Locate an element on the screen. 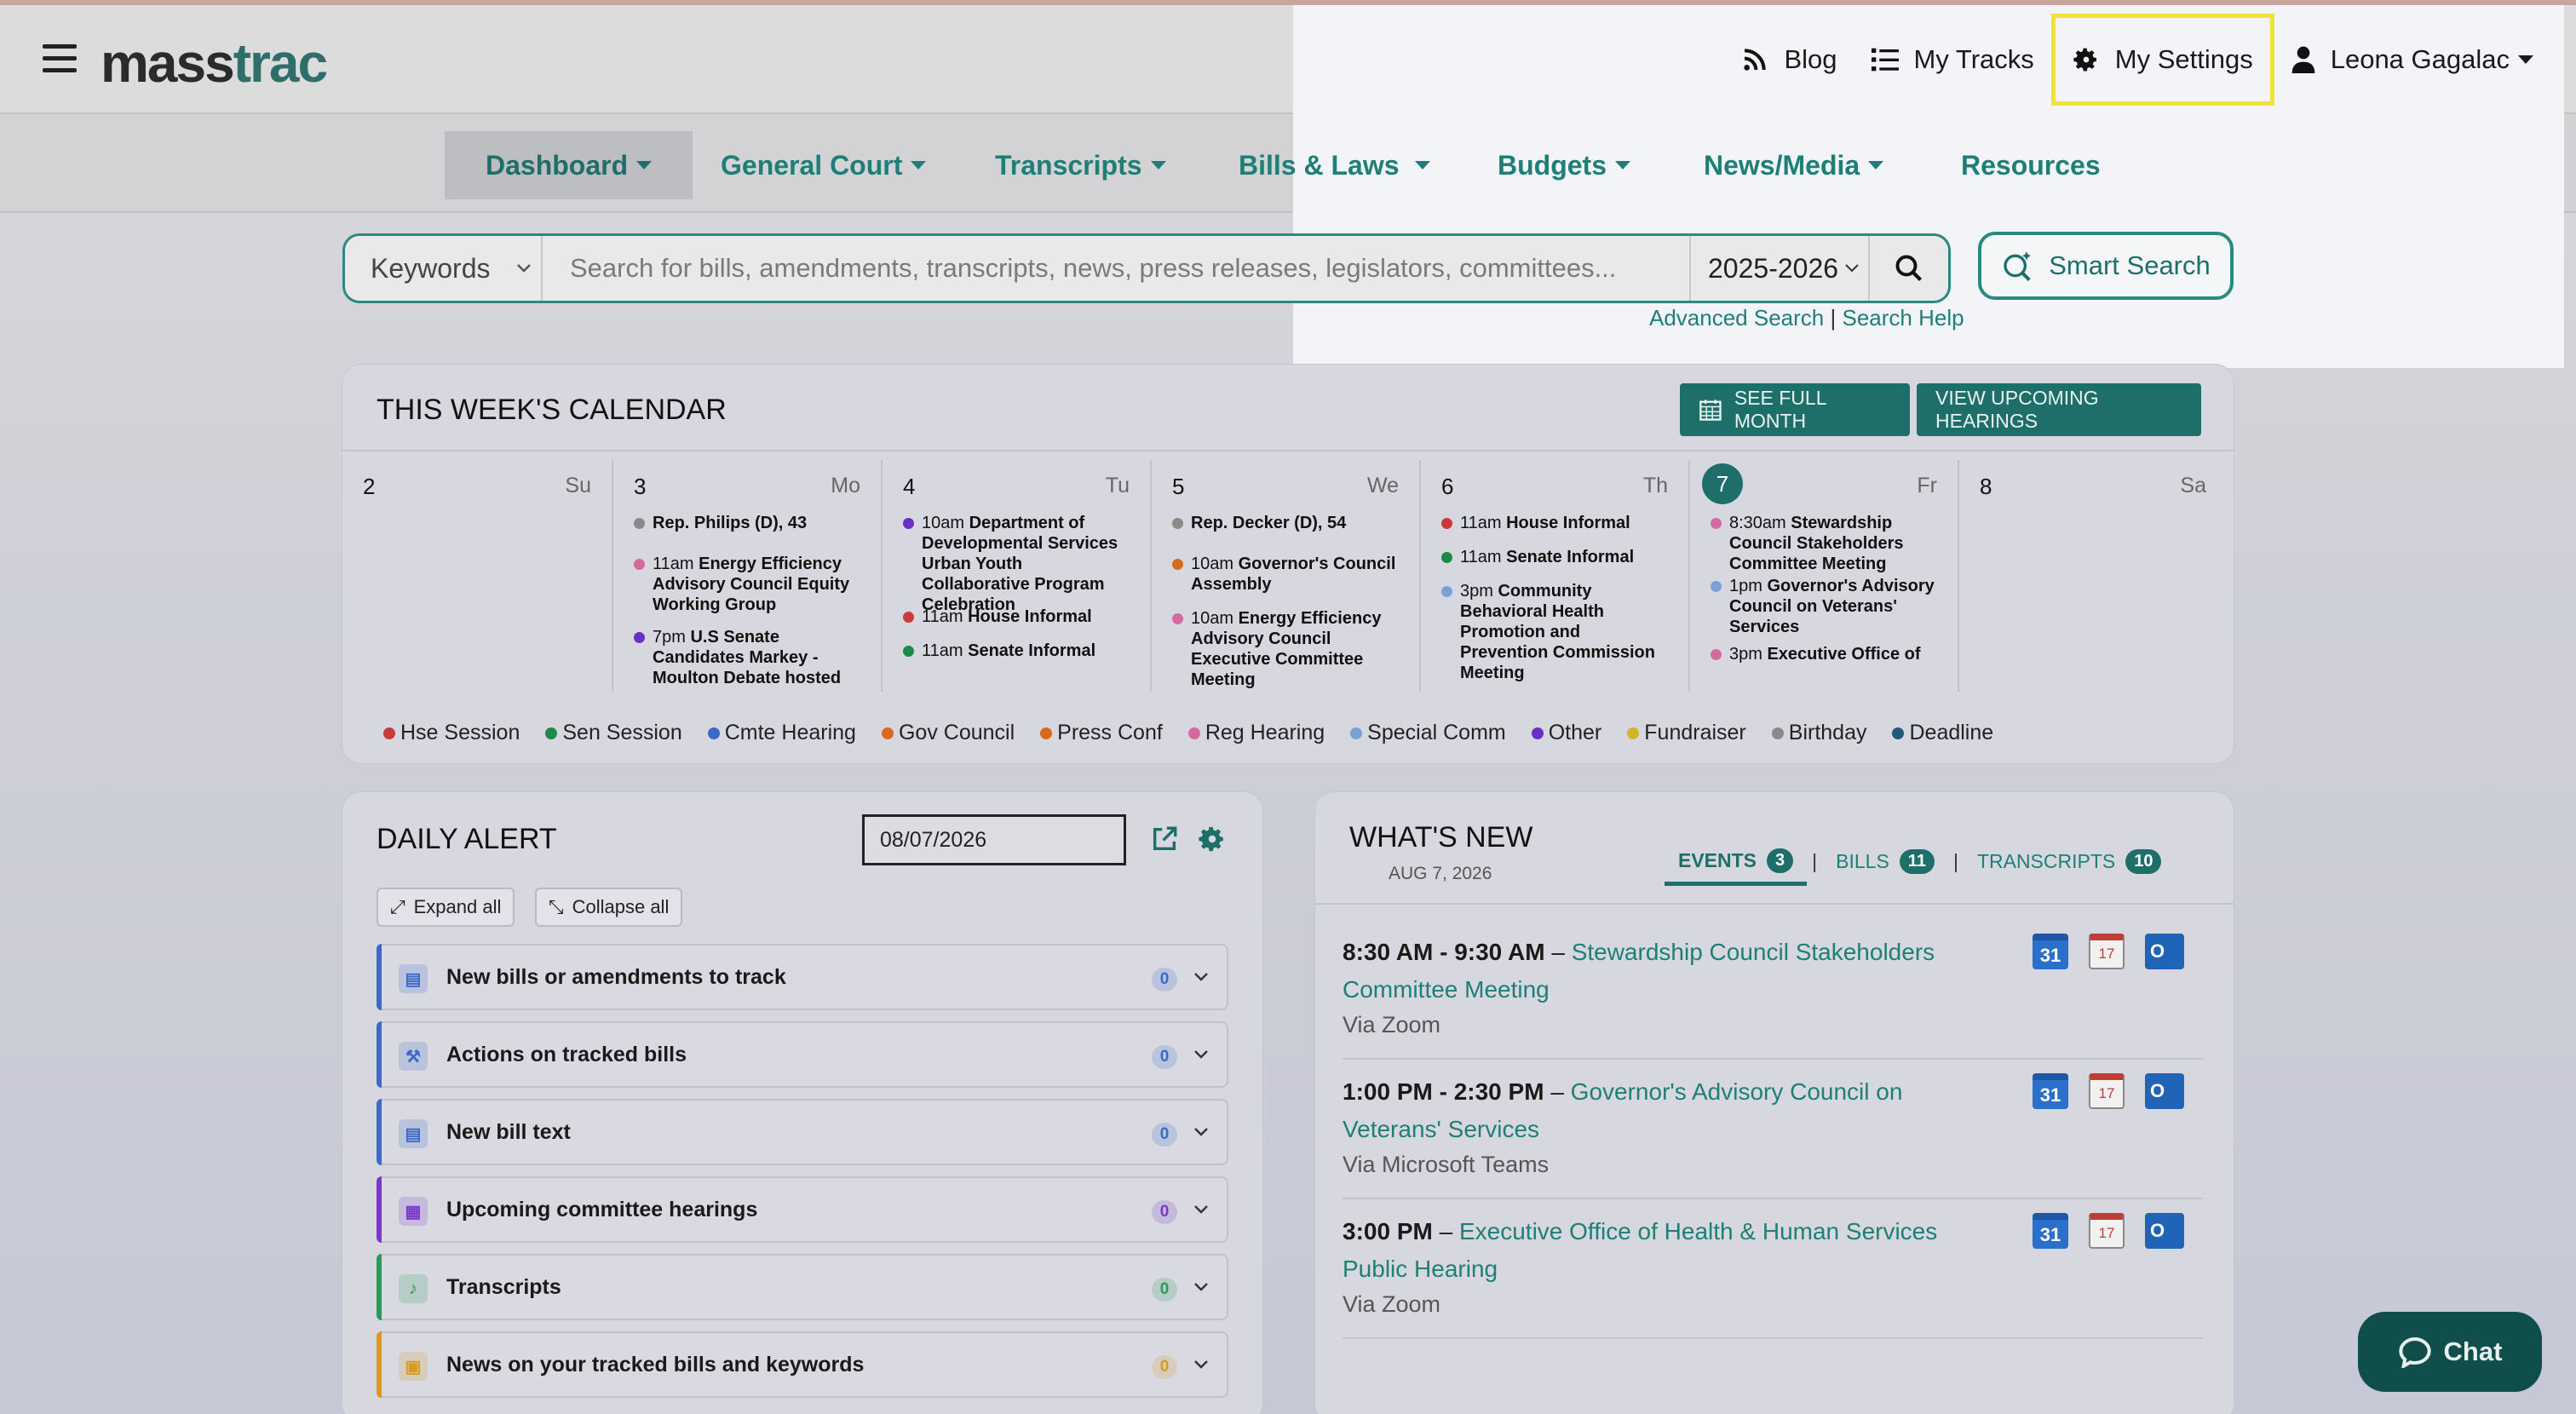 The width and height of the screenshot is (2576, 1414). blog-link: Blog is located at coordinates (1789, 60).